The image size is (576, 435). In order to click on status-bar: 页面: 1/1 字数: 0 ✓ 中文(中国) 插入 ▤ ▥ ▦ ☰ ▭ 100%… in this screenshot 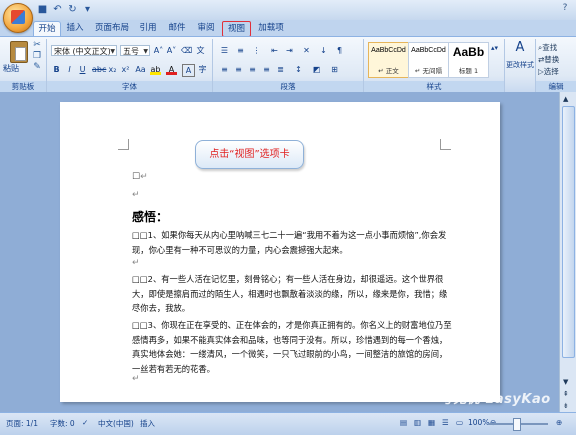, I will do `click(288, 423)`.